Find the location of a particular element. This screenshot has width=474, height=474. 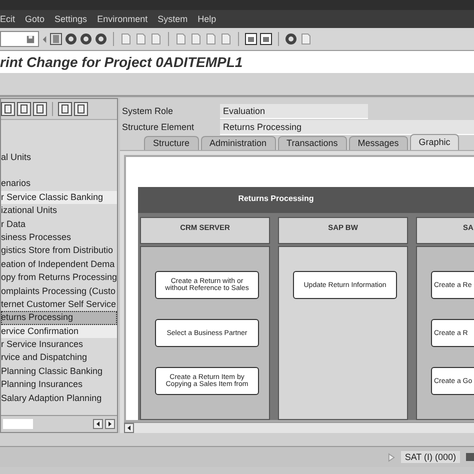

menu-item: Help is located at coordinates (207, 19).